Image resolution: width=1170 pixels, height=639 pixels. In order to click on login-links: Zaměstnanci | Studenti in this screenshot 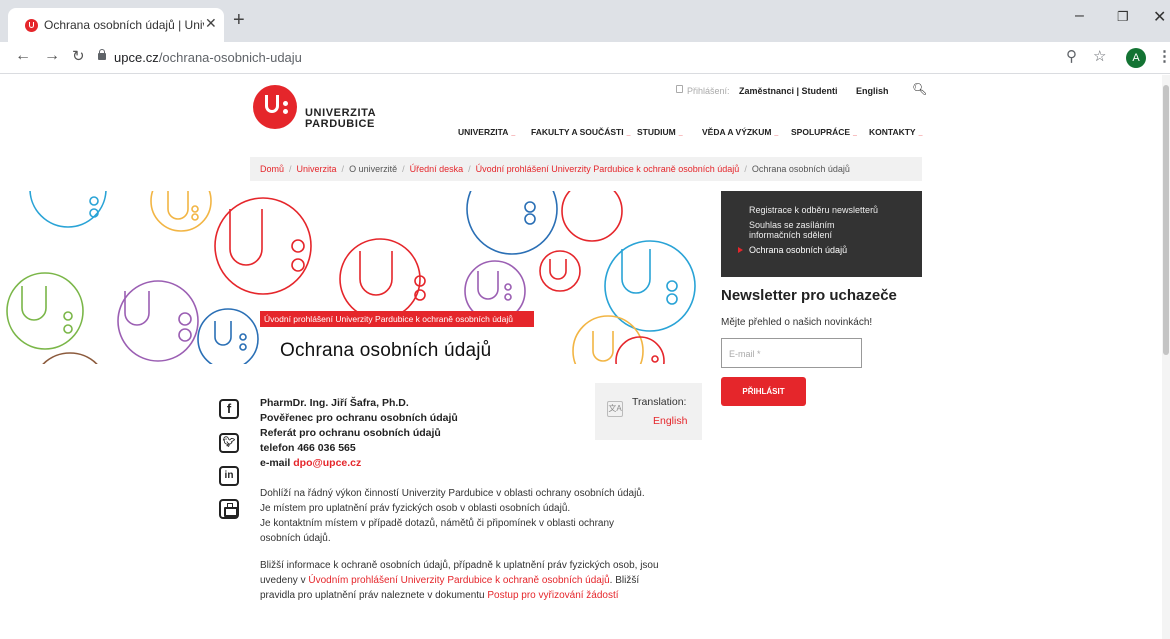, I will do `click(788, 91)`.